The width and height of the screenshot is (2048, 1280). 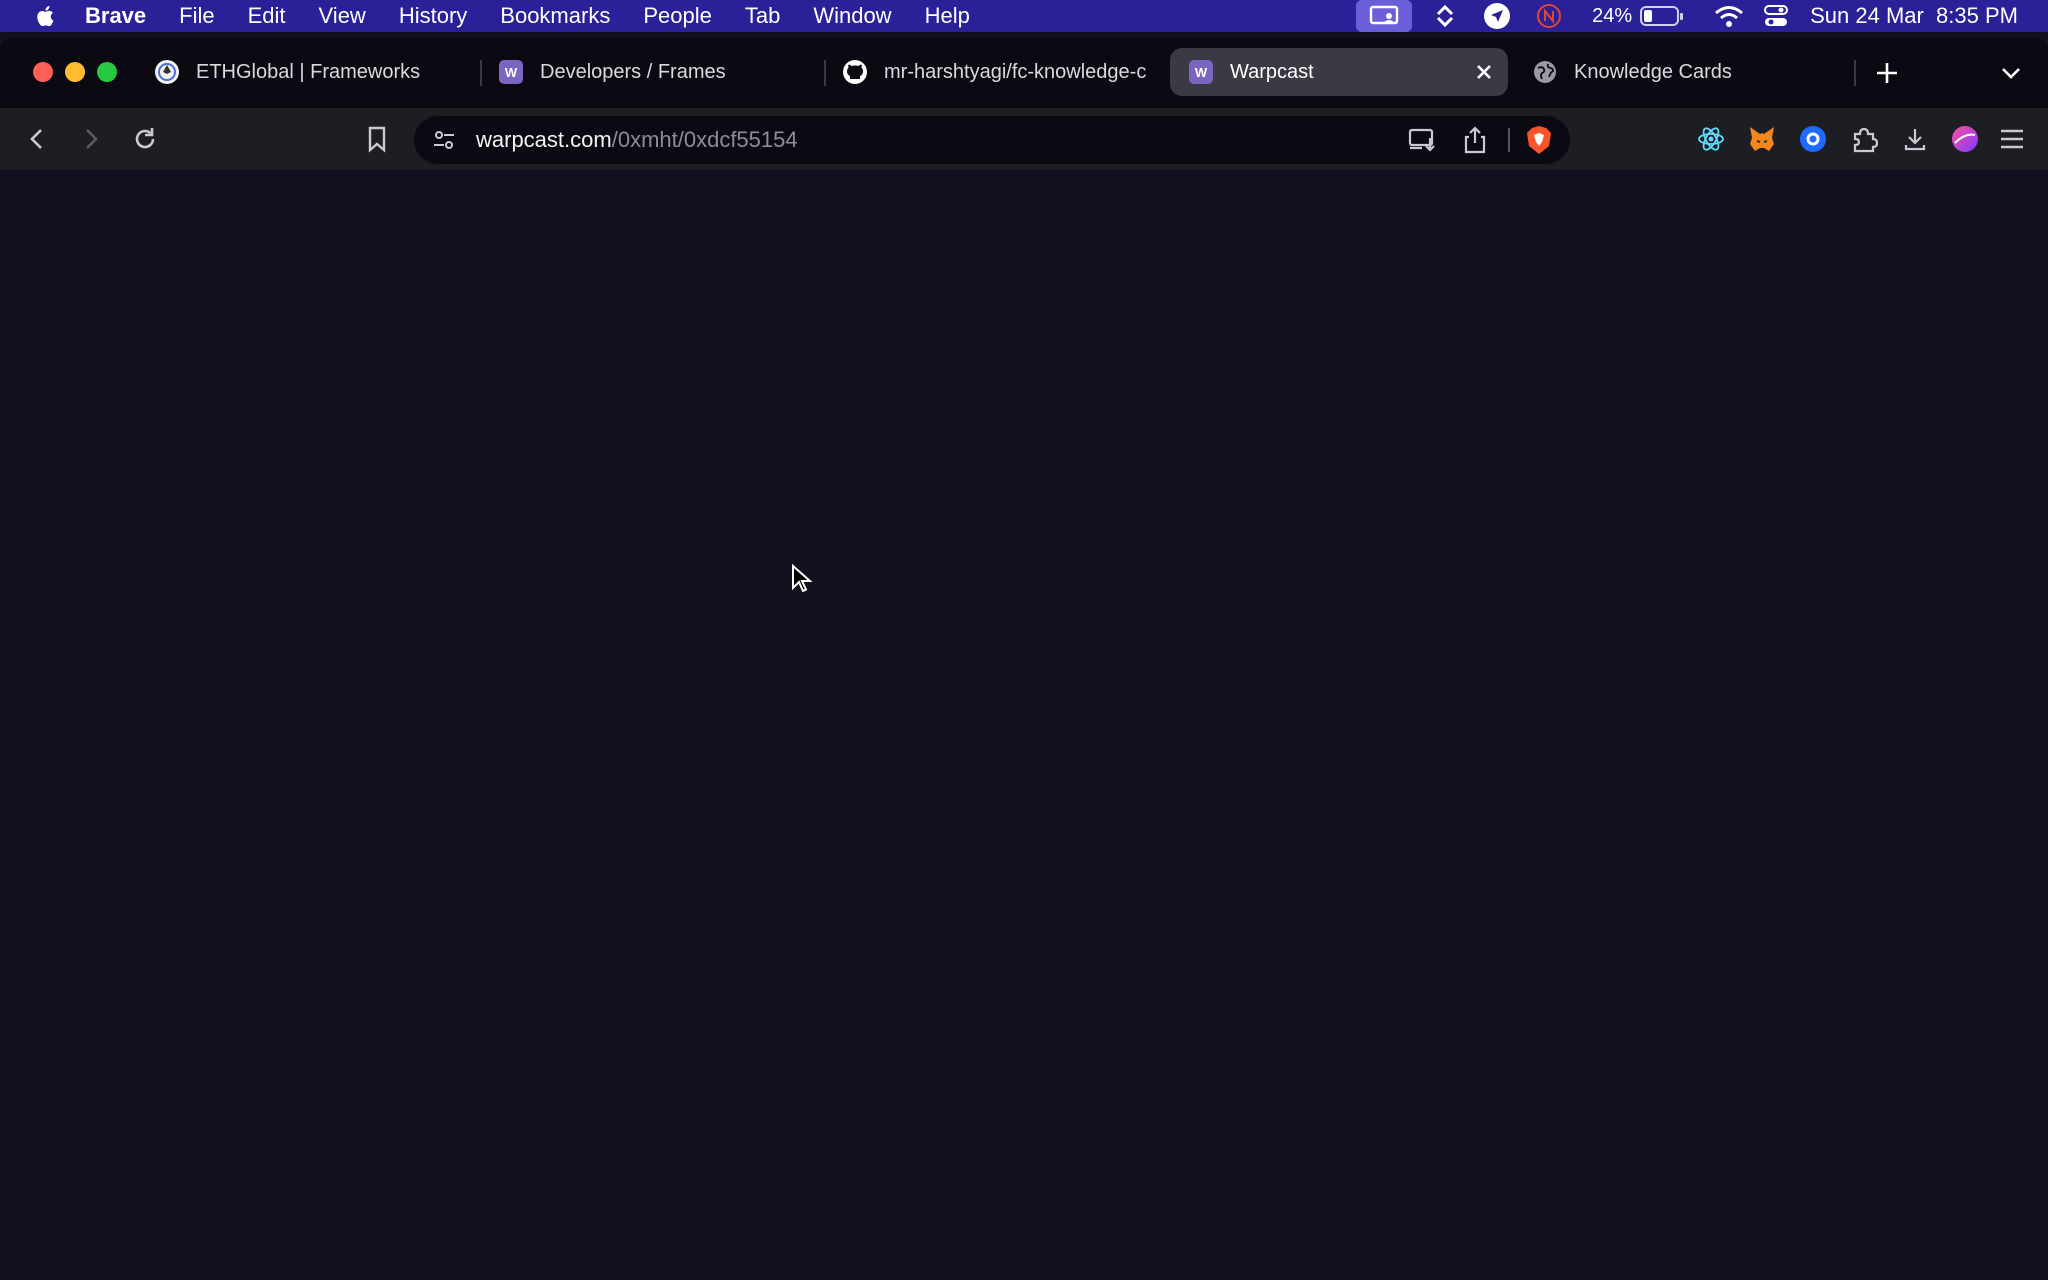 What do you see at coordinates (947, 16) in the screenshot?
I see `menu-help: Help` at bounding box center [947, 16].